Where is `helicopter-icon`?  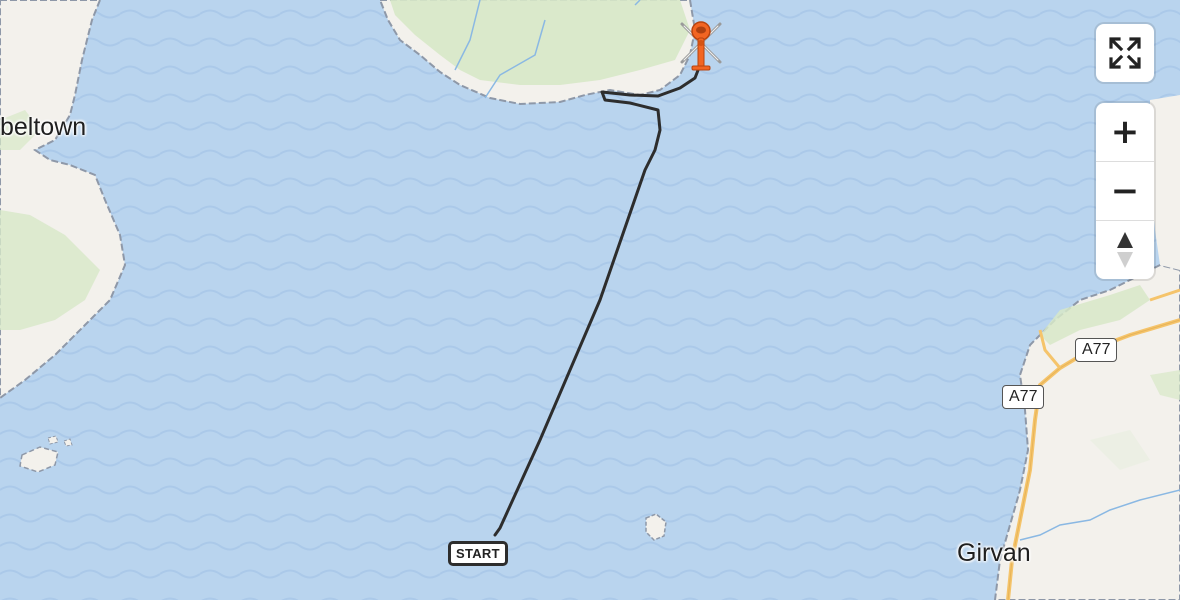
helicopter-icon is located at coordinates (701, 49).